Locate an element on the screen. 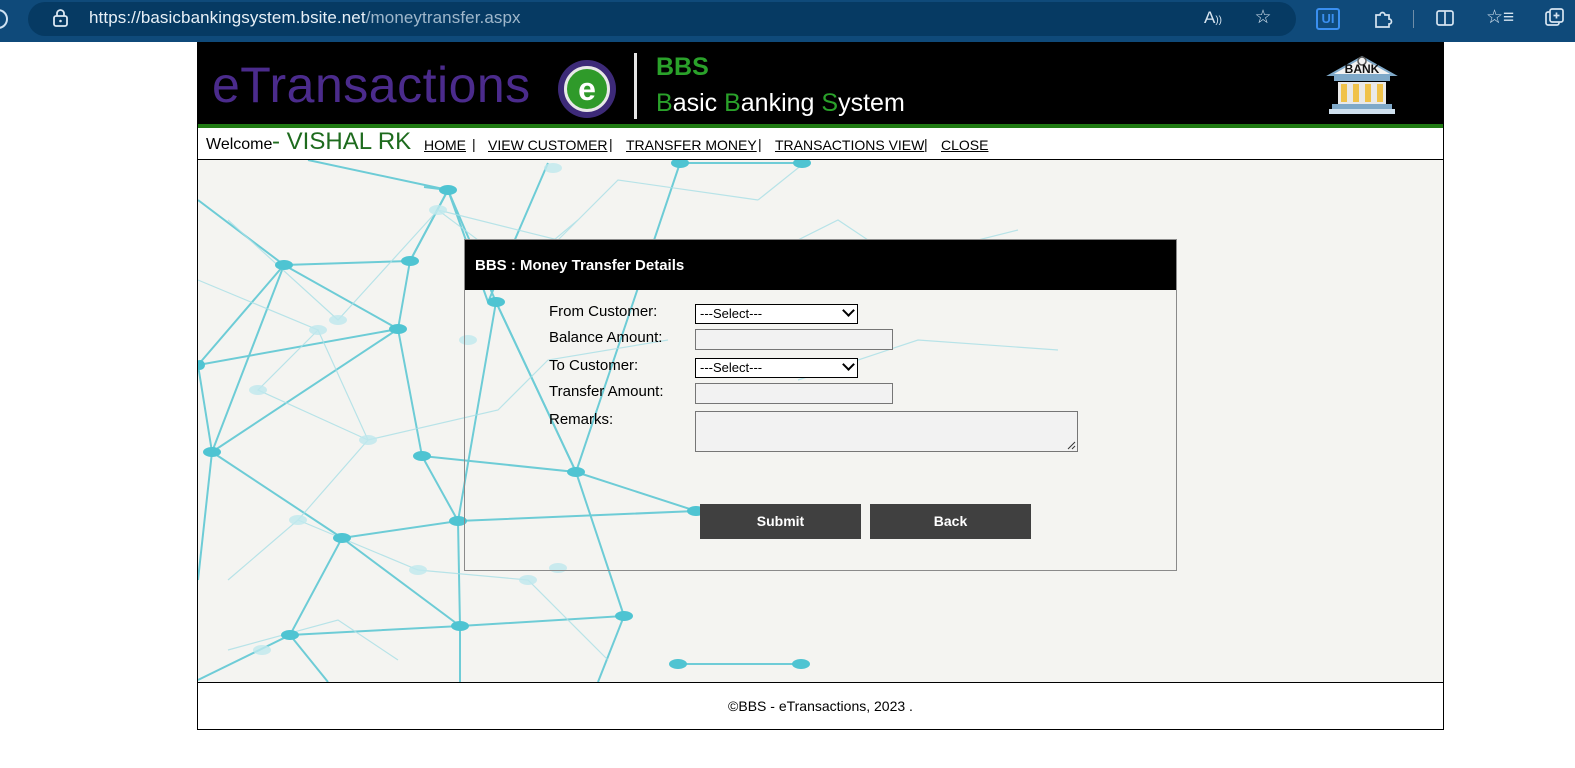 The height and width of the screenshot is (768, 1575). from-customer-selected-value: ---Select--- is located at coordinates (731, 313).